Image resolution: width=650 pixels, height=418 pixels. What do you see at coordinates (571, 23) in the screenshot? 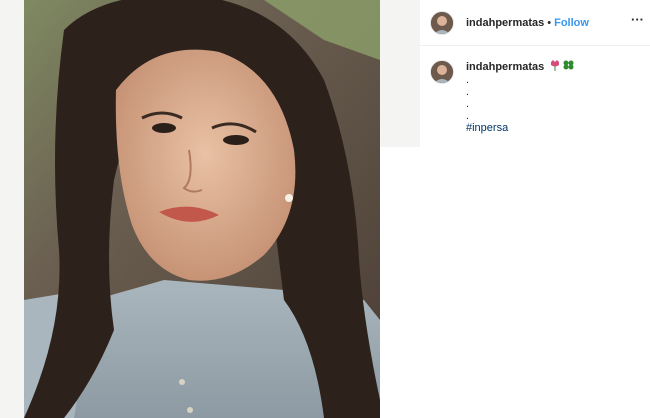
I see `follow-button: Follow` at bounding box center [571, 23].